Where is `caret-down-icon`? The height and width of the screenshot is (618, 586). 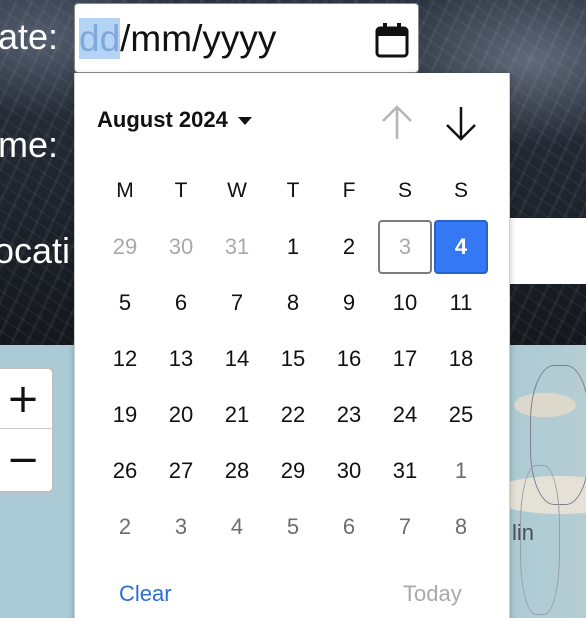
caret-down-icon is located at coordinates (244, 121).